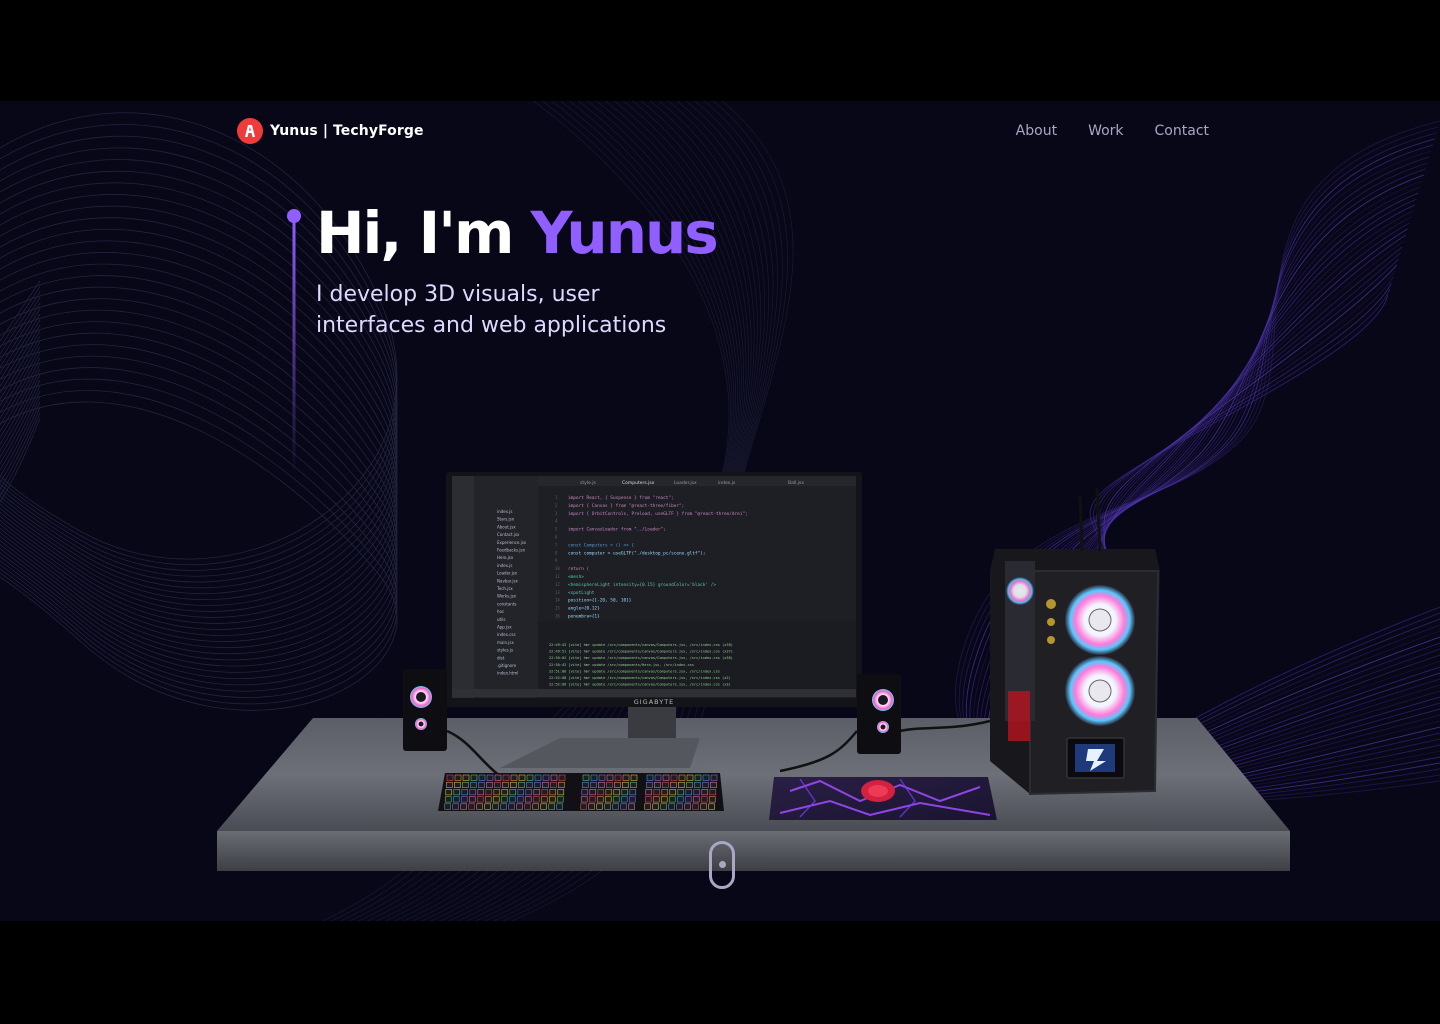  Describe the element at coordinates (617, 530) in the screenshot. I see `code-line: import CanvasLoader from "../Loader";` at that location.